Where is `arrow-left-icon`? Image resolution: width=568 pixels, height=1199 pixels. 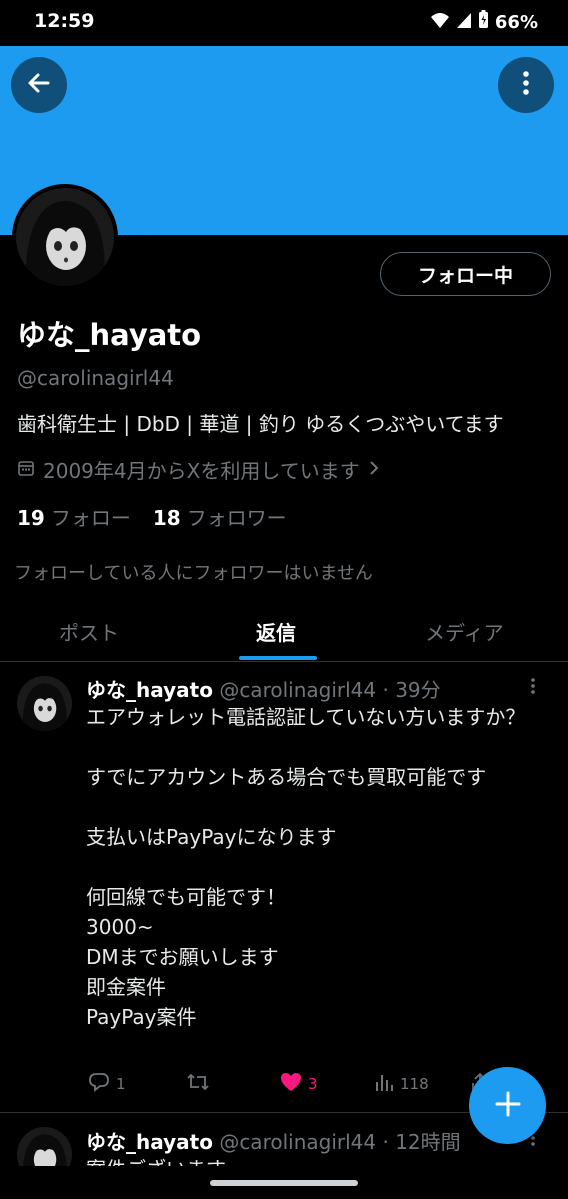
arrow-left-icon is located at coordinates (39, 85).